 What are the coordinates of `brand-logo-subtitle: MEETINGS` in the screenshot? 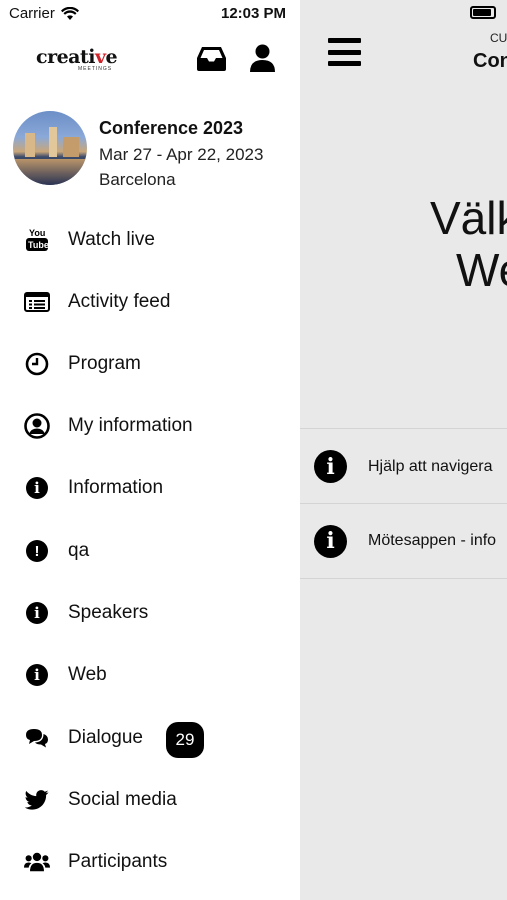 It's located at (95, 69).